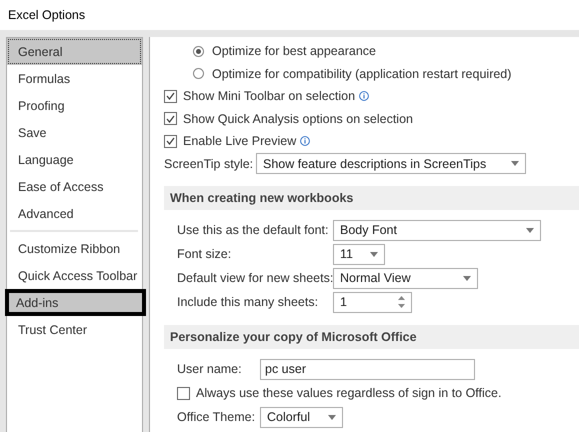  What do you see at coordinates (367, 369) in the screenshot?
I see `input-field: pc user` at bounding box center [367, 369].